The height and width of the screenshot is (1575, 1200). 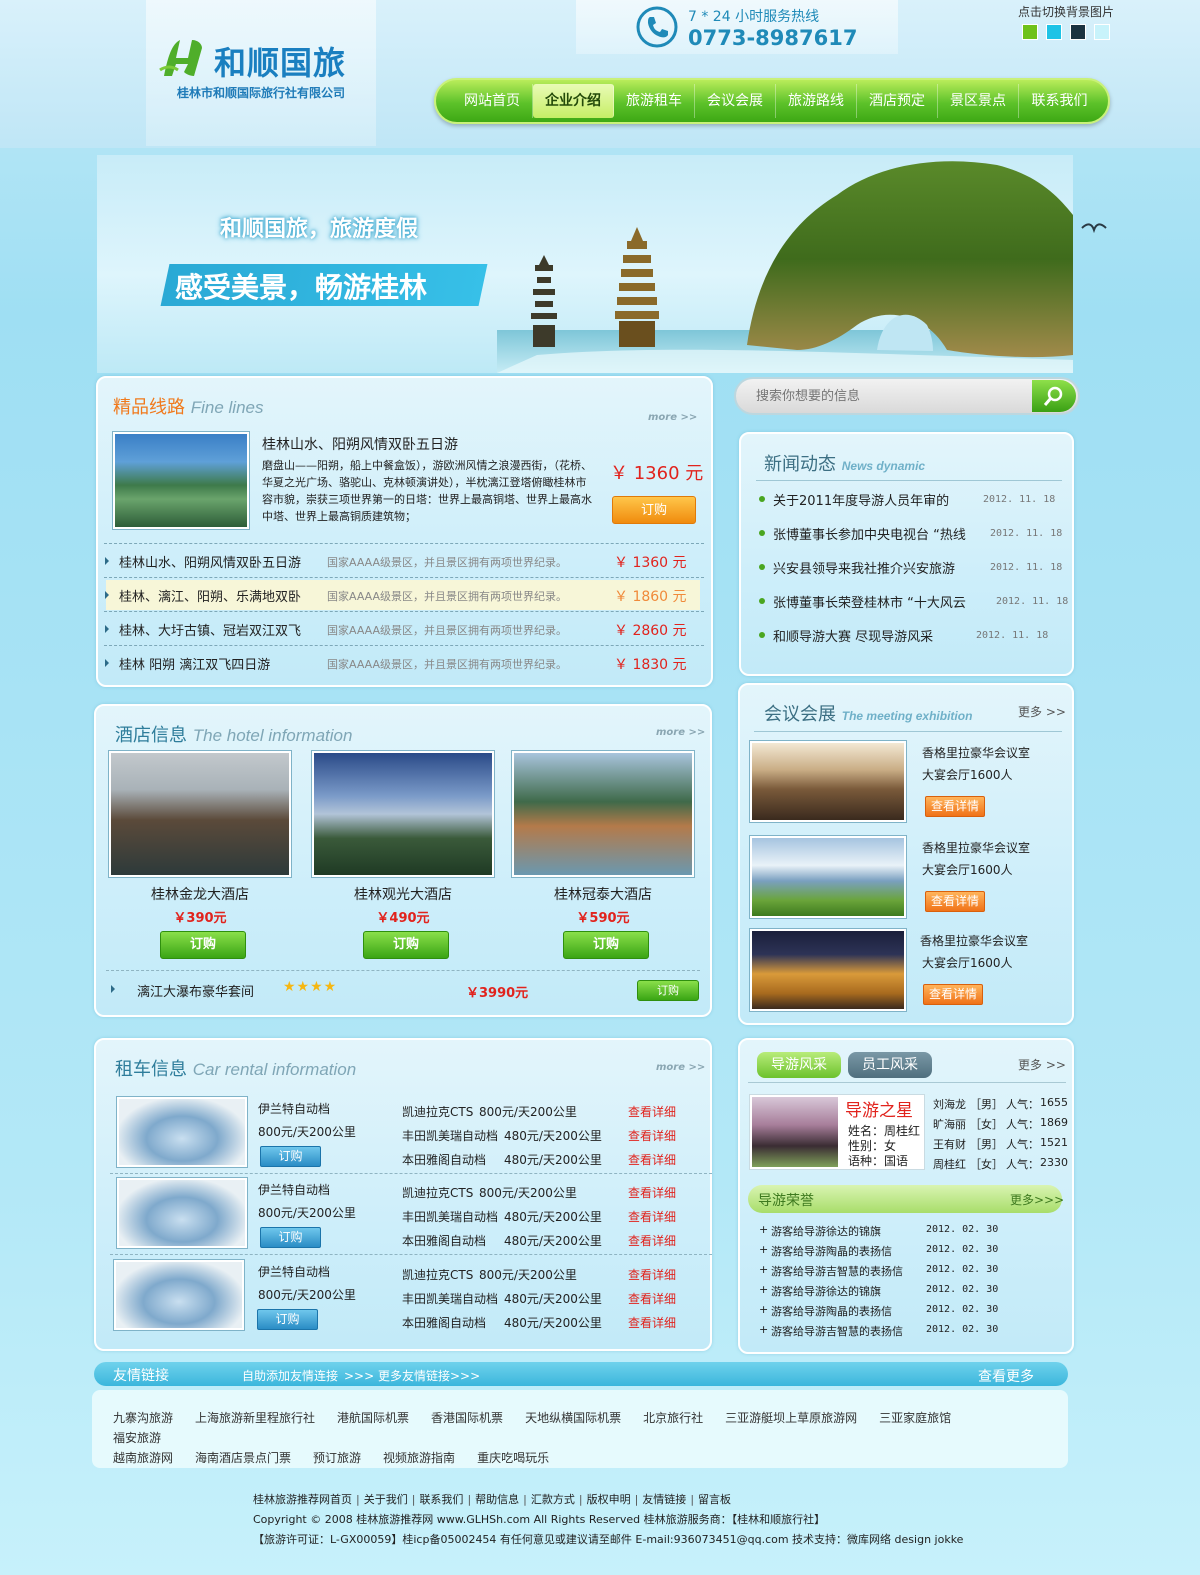 What do you see at coordinates (573, 1418) in the screenshot?
I see `friend-link: 天地纵横国际机票` at bounding box center [573, 1418].